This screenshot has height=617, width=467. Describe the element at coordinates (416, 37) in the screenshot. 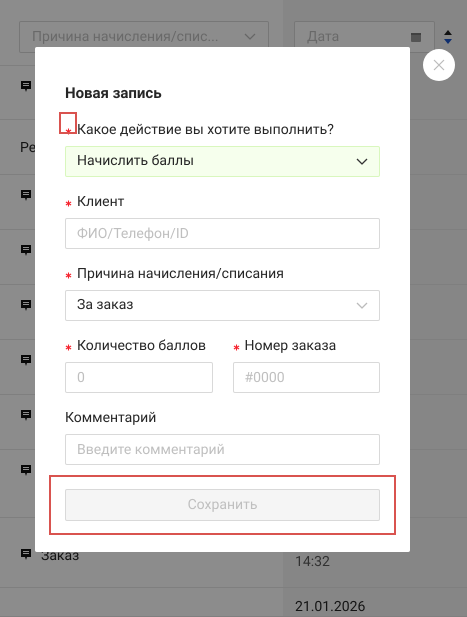

I see `calendar-icon` at that location.